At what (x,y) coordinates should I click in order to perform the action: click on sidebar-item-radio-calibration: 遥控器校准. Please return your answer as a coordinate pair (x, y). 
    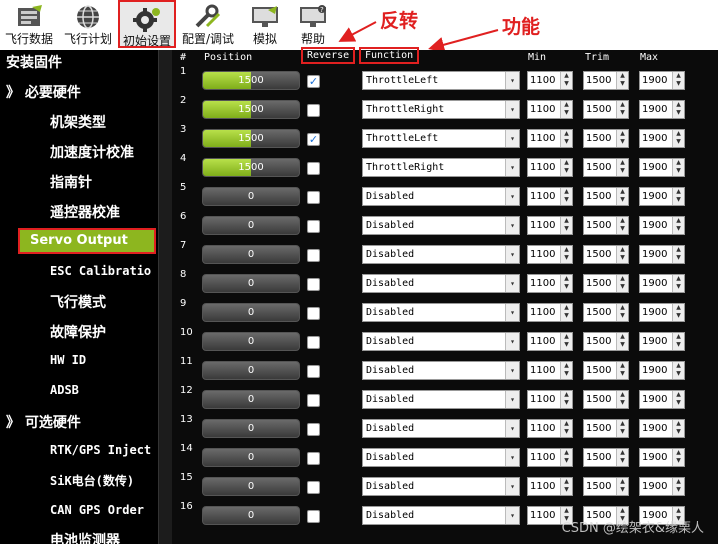
    Looking at the image, I should click on (85, 212).